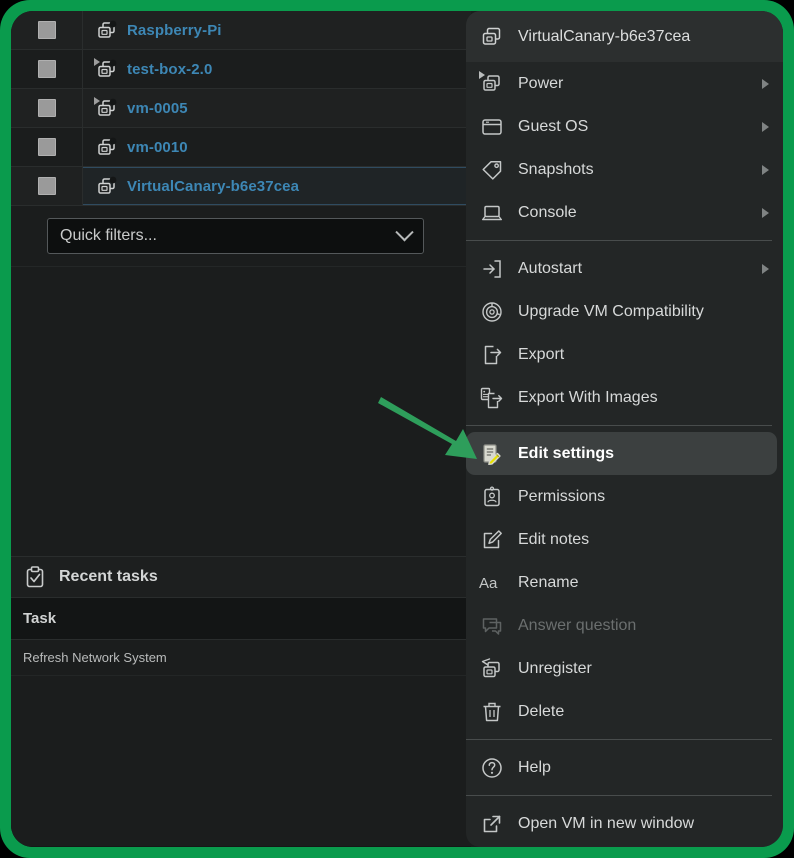 The height and width of the screenshot is (858, 794). What do you see at coordinates (554, 539) in the screenshot?
I see `menu-item-label: Edit notes` at bounding box center [554, 539].